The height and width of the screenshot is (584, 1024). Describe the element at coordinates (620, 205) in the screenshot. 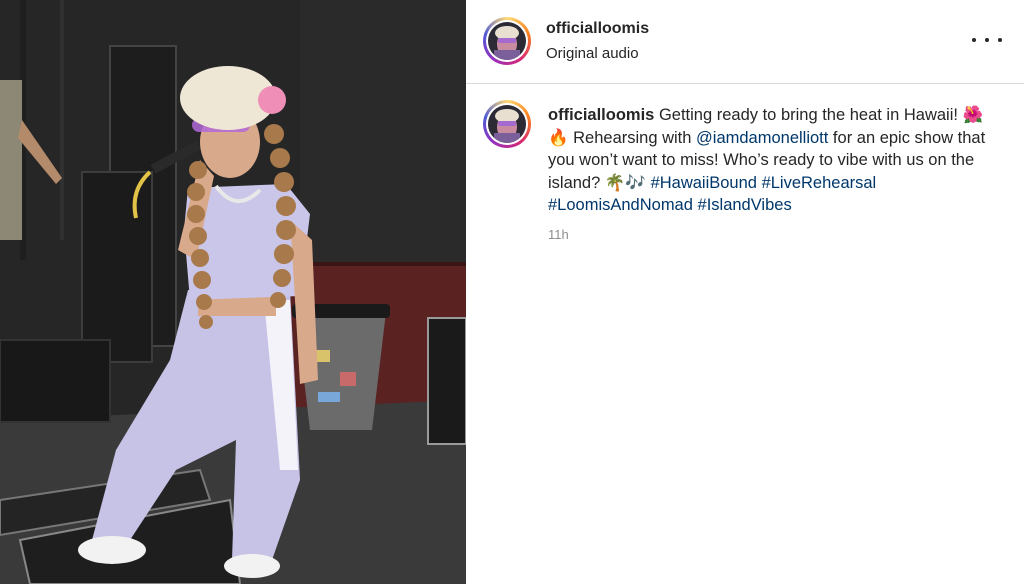

I see `hashtag-link: #LoomisAndNomad` at that location.